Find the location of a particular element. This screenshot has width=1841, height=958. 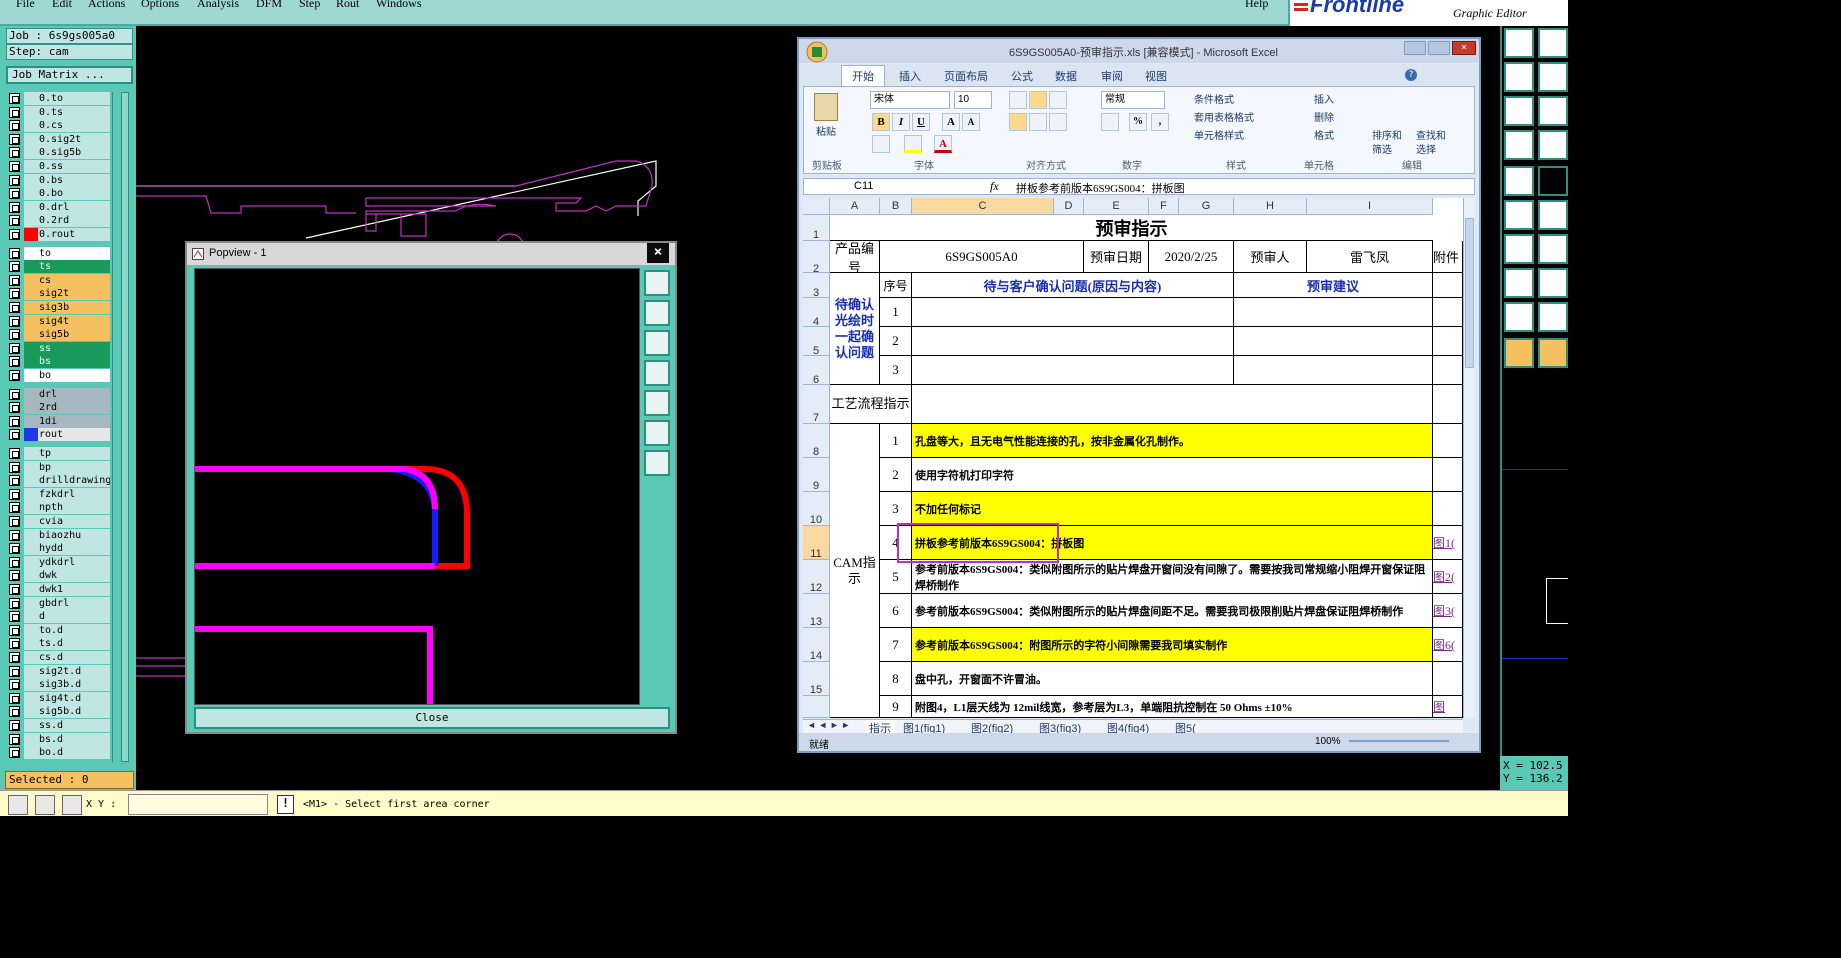

layer-row: sig4t.d is located at coordinates (58, 698).